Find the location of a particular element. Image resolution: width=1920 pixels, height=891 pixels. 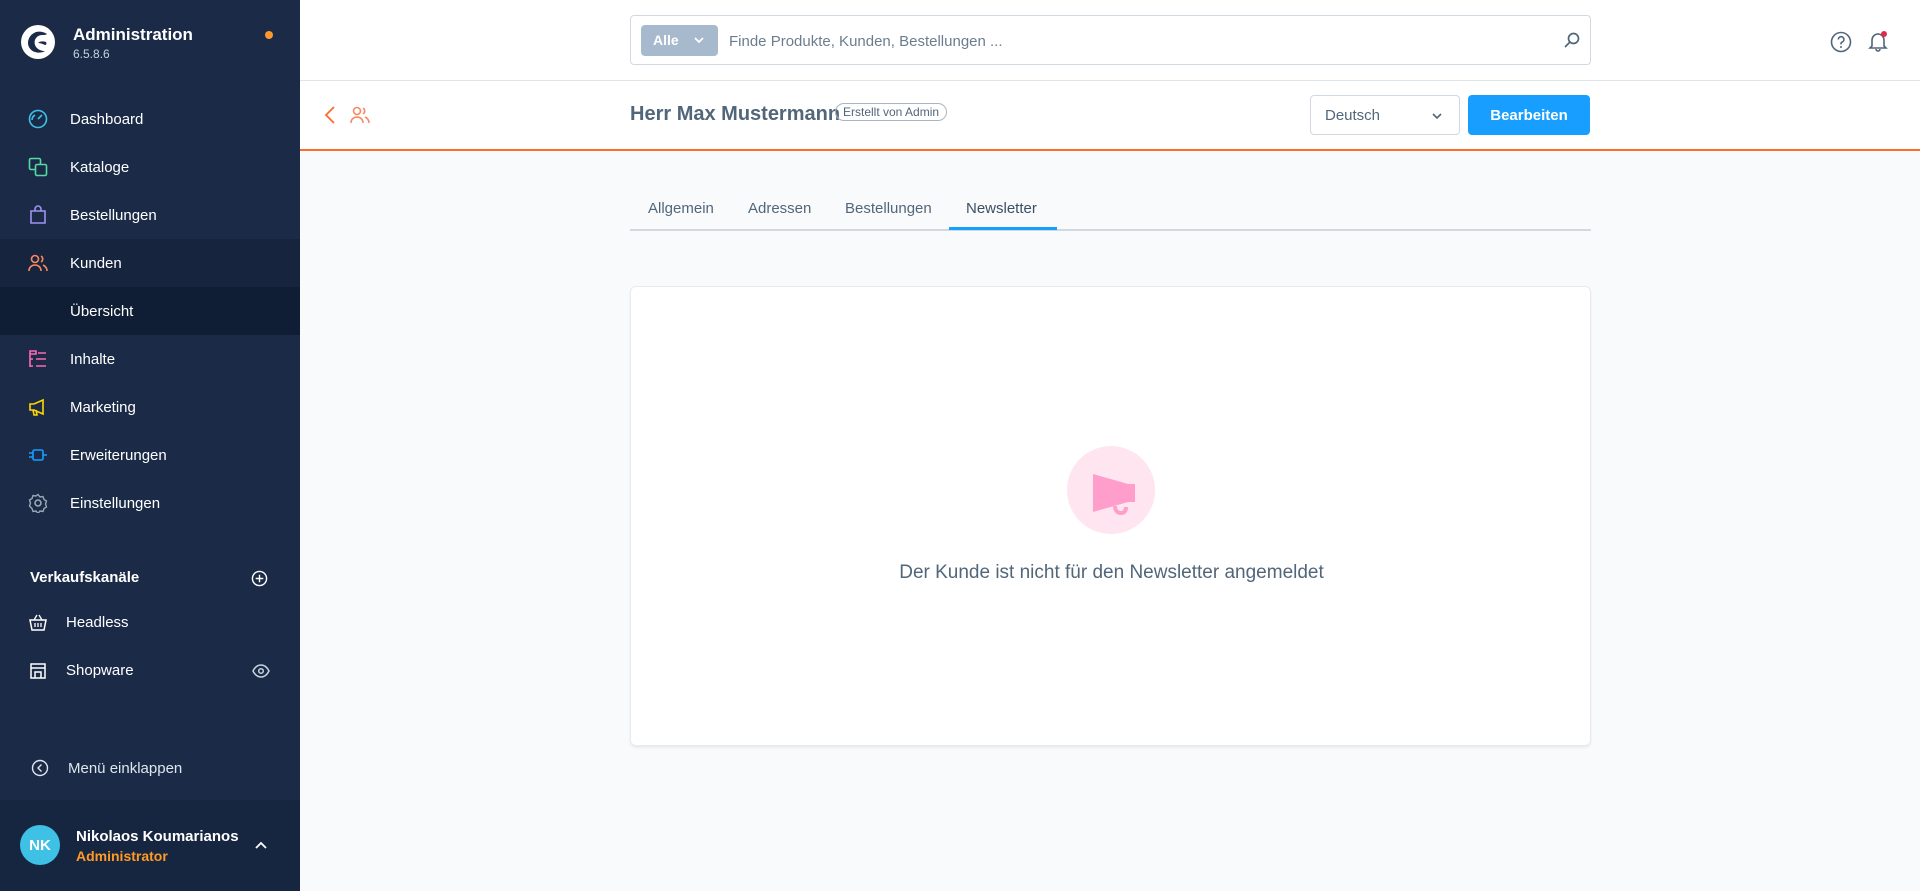

collapse-label: Menü einklappen is located at coordinates (125, 768).